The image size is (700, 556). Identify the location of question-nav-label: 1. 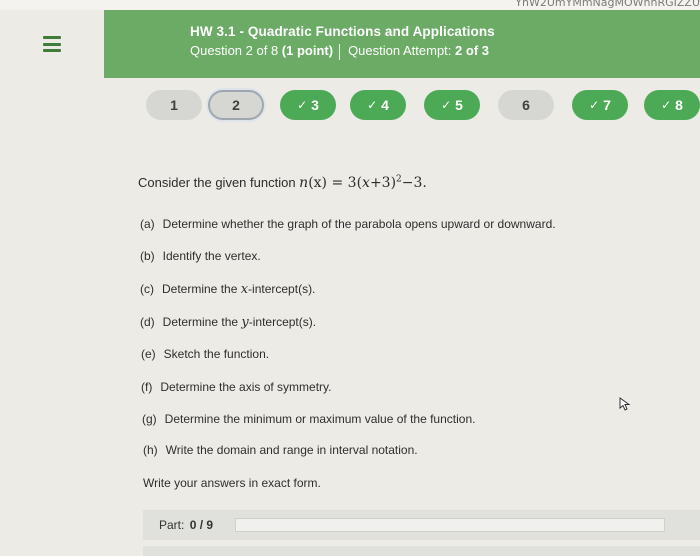
(174, 105).